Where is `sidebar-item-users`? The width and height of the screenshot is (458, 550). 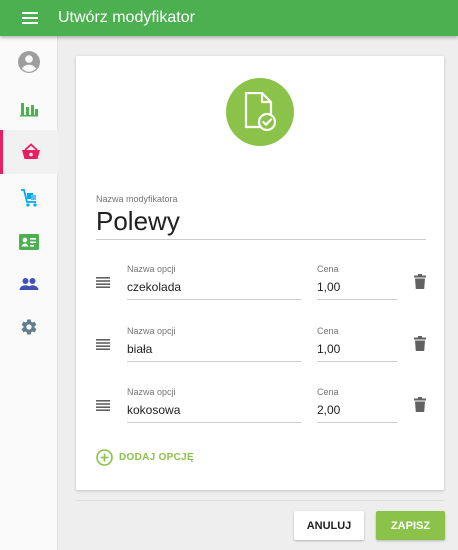
sidebar-item-users is located at coordinates (29, 284).